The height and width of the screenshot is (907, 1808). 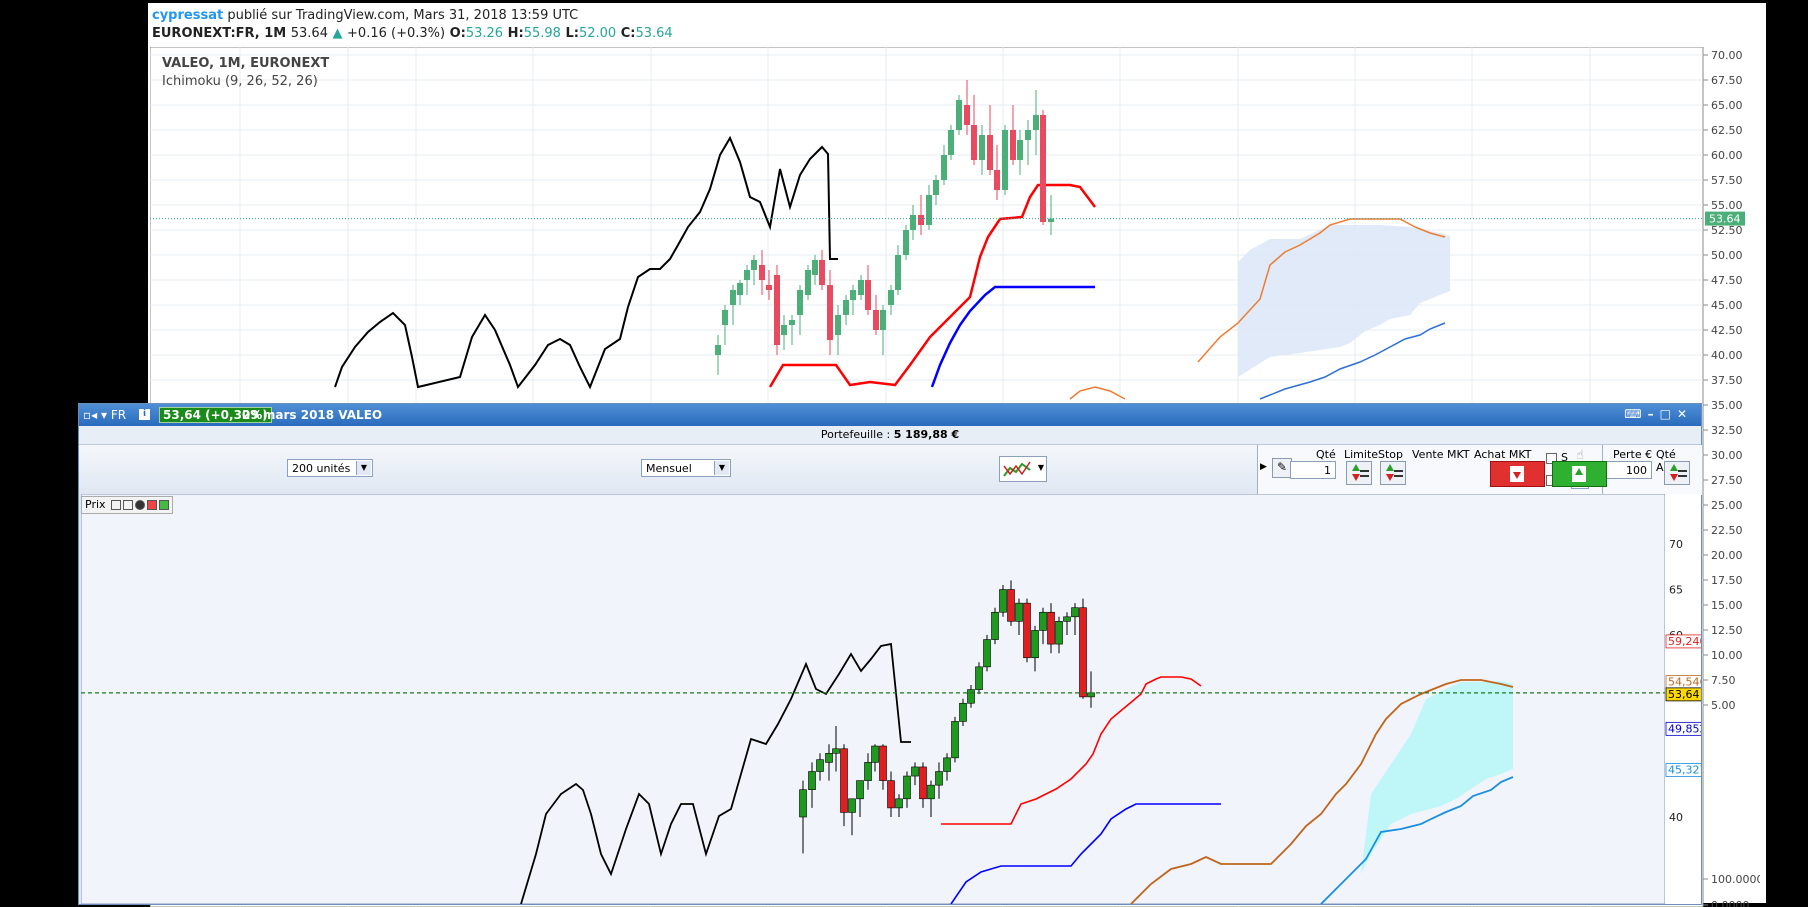 I want to click on tv-axis-label: 0.0000, so click(x=1730, y=903).